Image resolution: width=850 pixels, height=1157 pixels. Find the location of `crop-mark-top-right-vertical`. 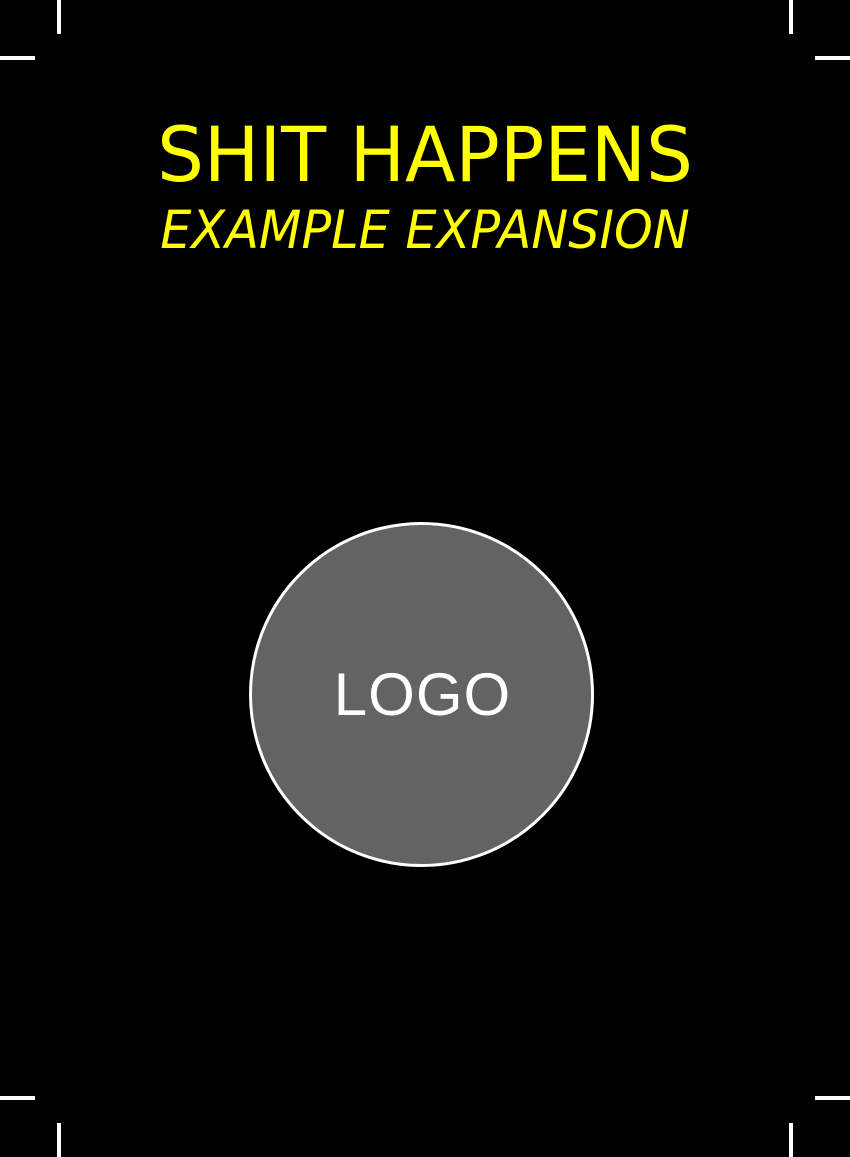

crop-mark-top-right-vertical is located at coordinates (791, 17).